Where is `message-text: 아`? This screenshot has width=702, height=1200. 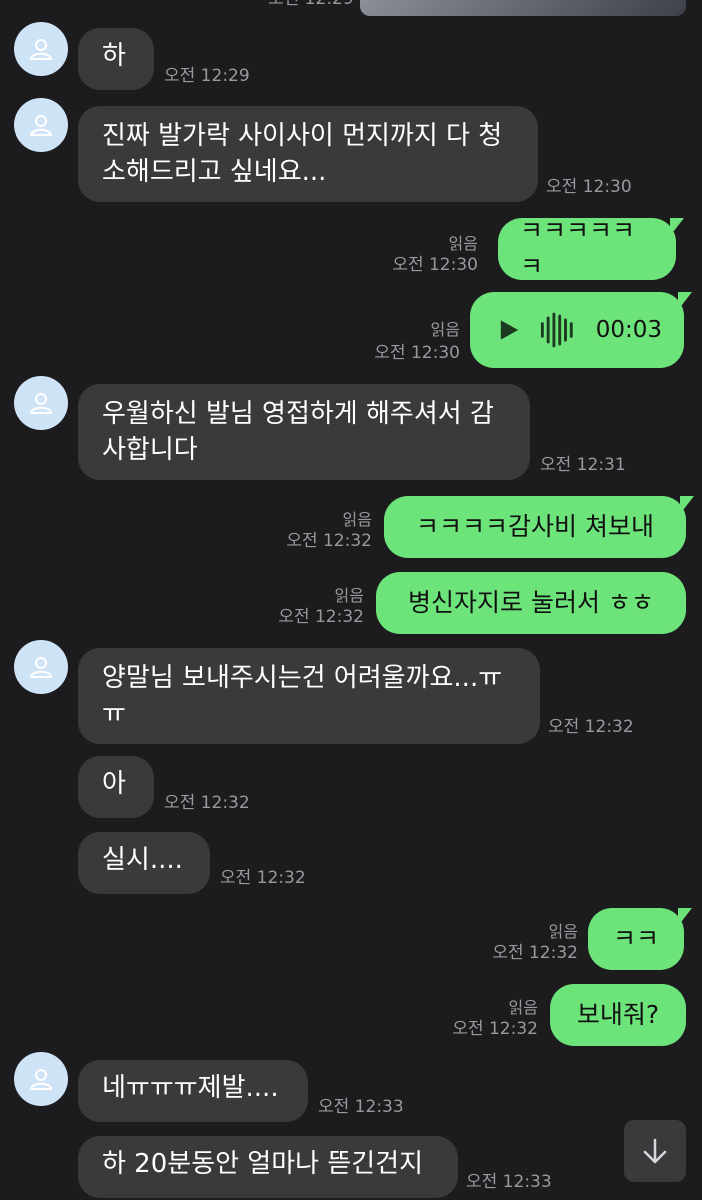 message-text: 아 is located at coordinates (114, 784).